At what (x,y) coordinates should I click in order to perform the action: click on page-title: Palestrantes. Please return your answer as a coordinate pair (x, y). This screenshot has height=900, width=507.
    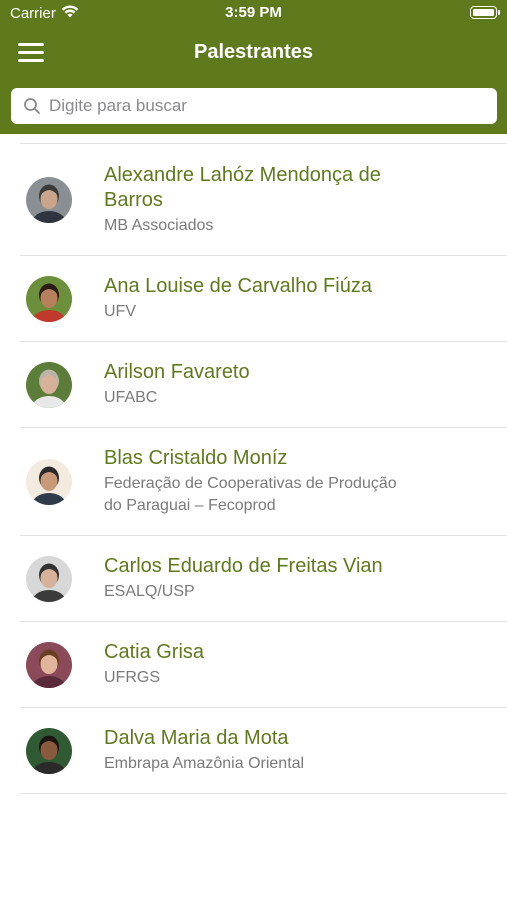
    Looking at the image, I should click on (253, 52).